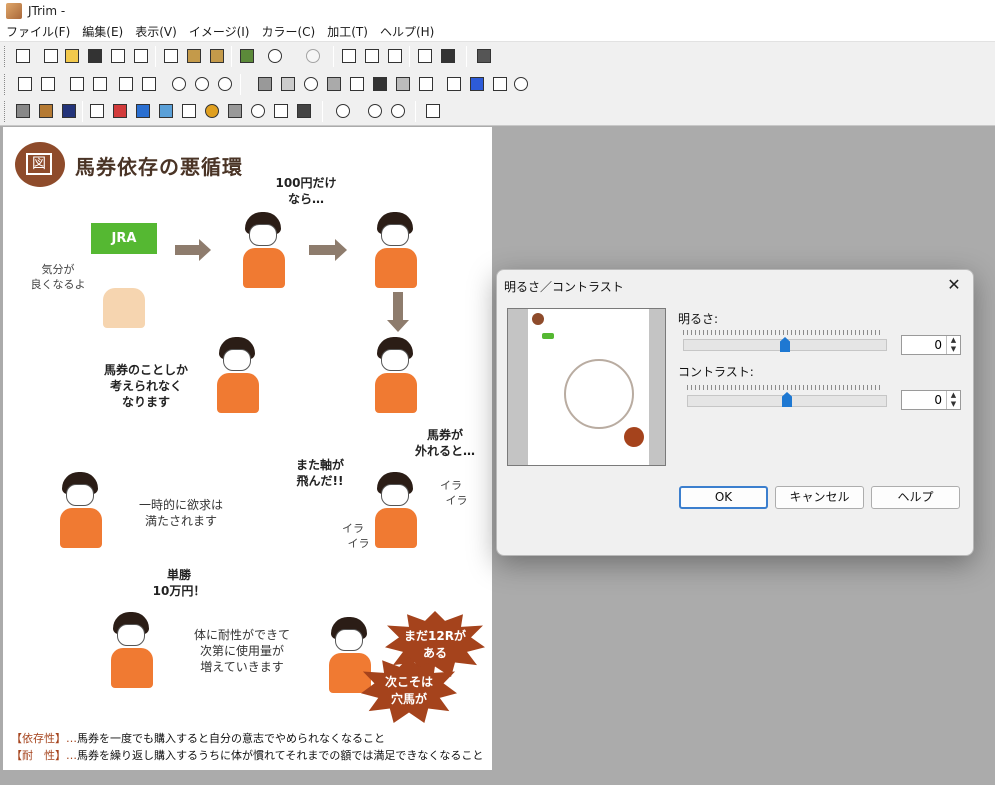 The height and width of the screenshot is (785, 995). I want to click on checker-icon, so click(235, 111).